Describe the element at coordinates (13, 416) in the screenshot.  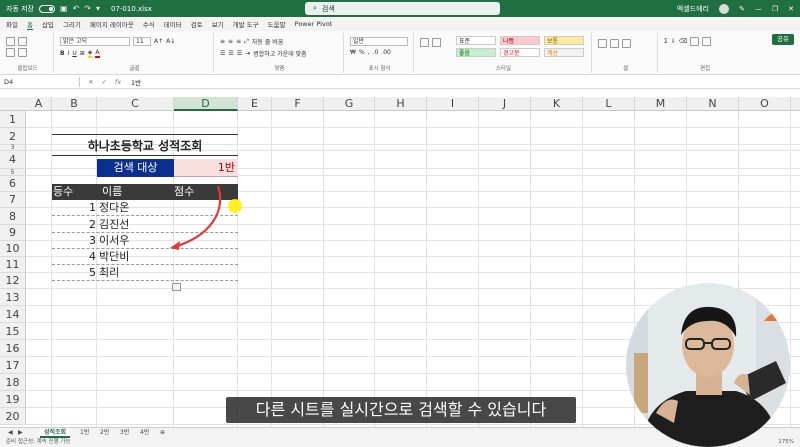
I see `row-header-20: 20` at that location.